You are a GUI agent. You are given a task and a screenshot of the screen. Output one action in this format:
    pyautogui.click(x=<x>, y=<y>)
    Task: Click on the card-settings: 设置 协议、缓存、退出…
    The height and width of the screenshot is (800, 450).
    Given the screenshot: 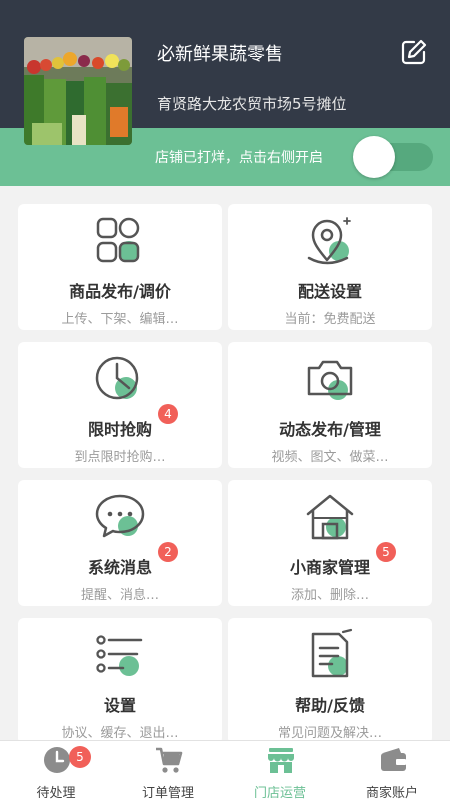 What is the action you would take?
    pyautogui.click(x=120, y=681)
    